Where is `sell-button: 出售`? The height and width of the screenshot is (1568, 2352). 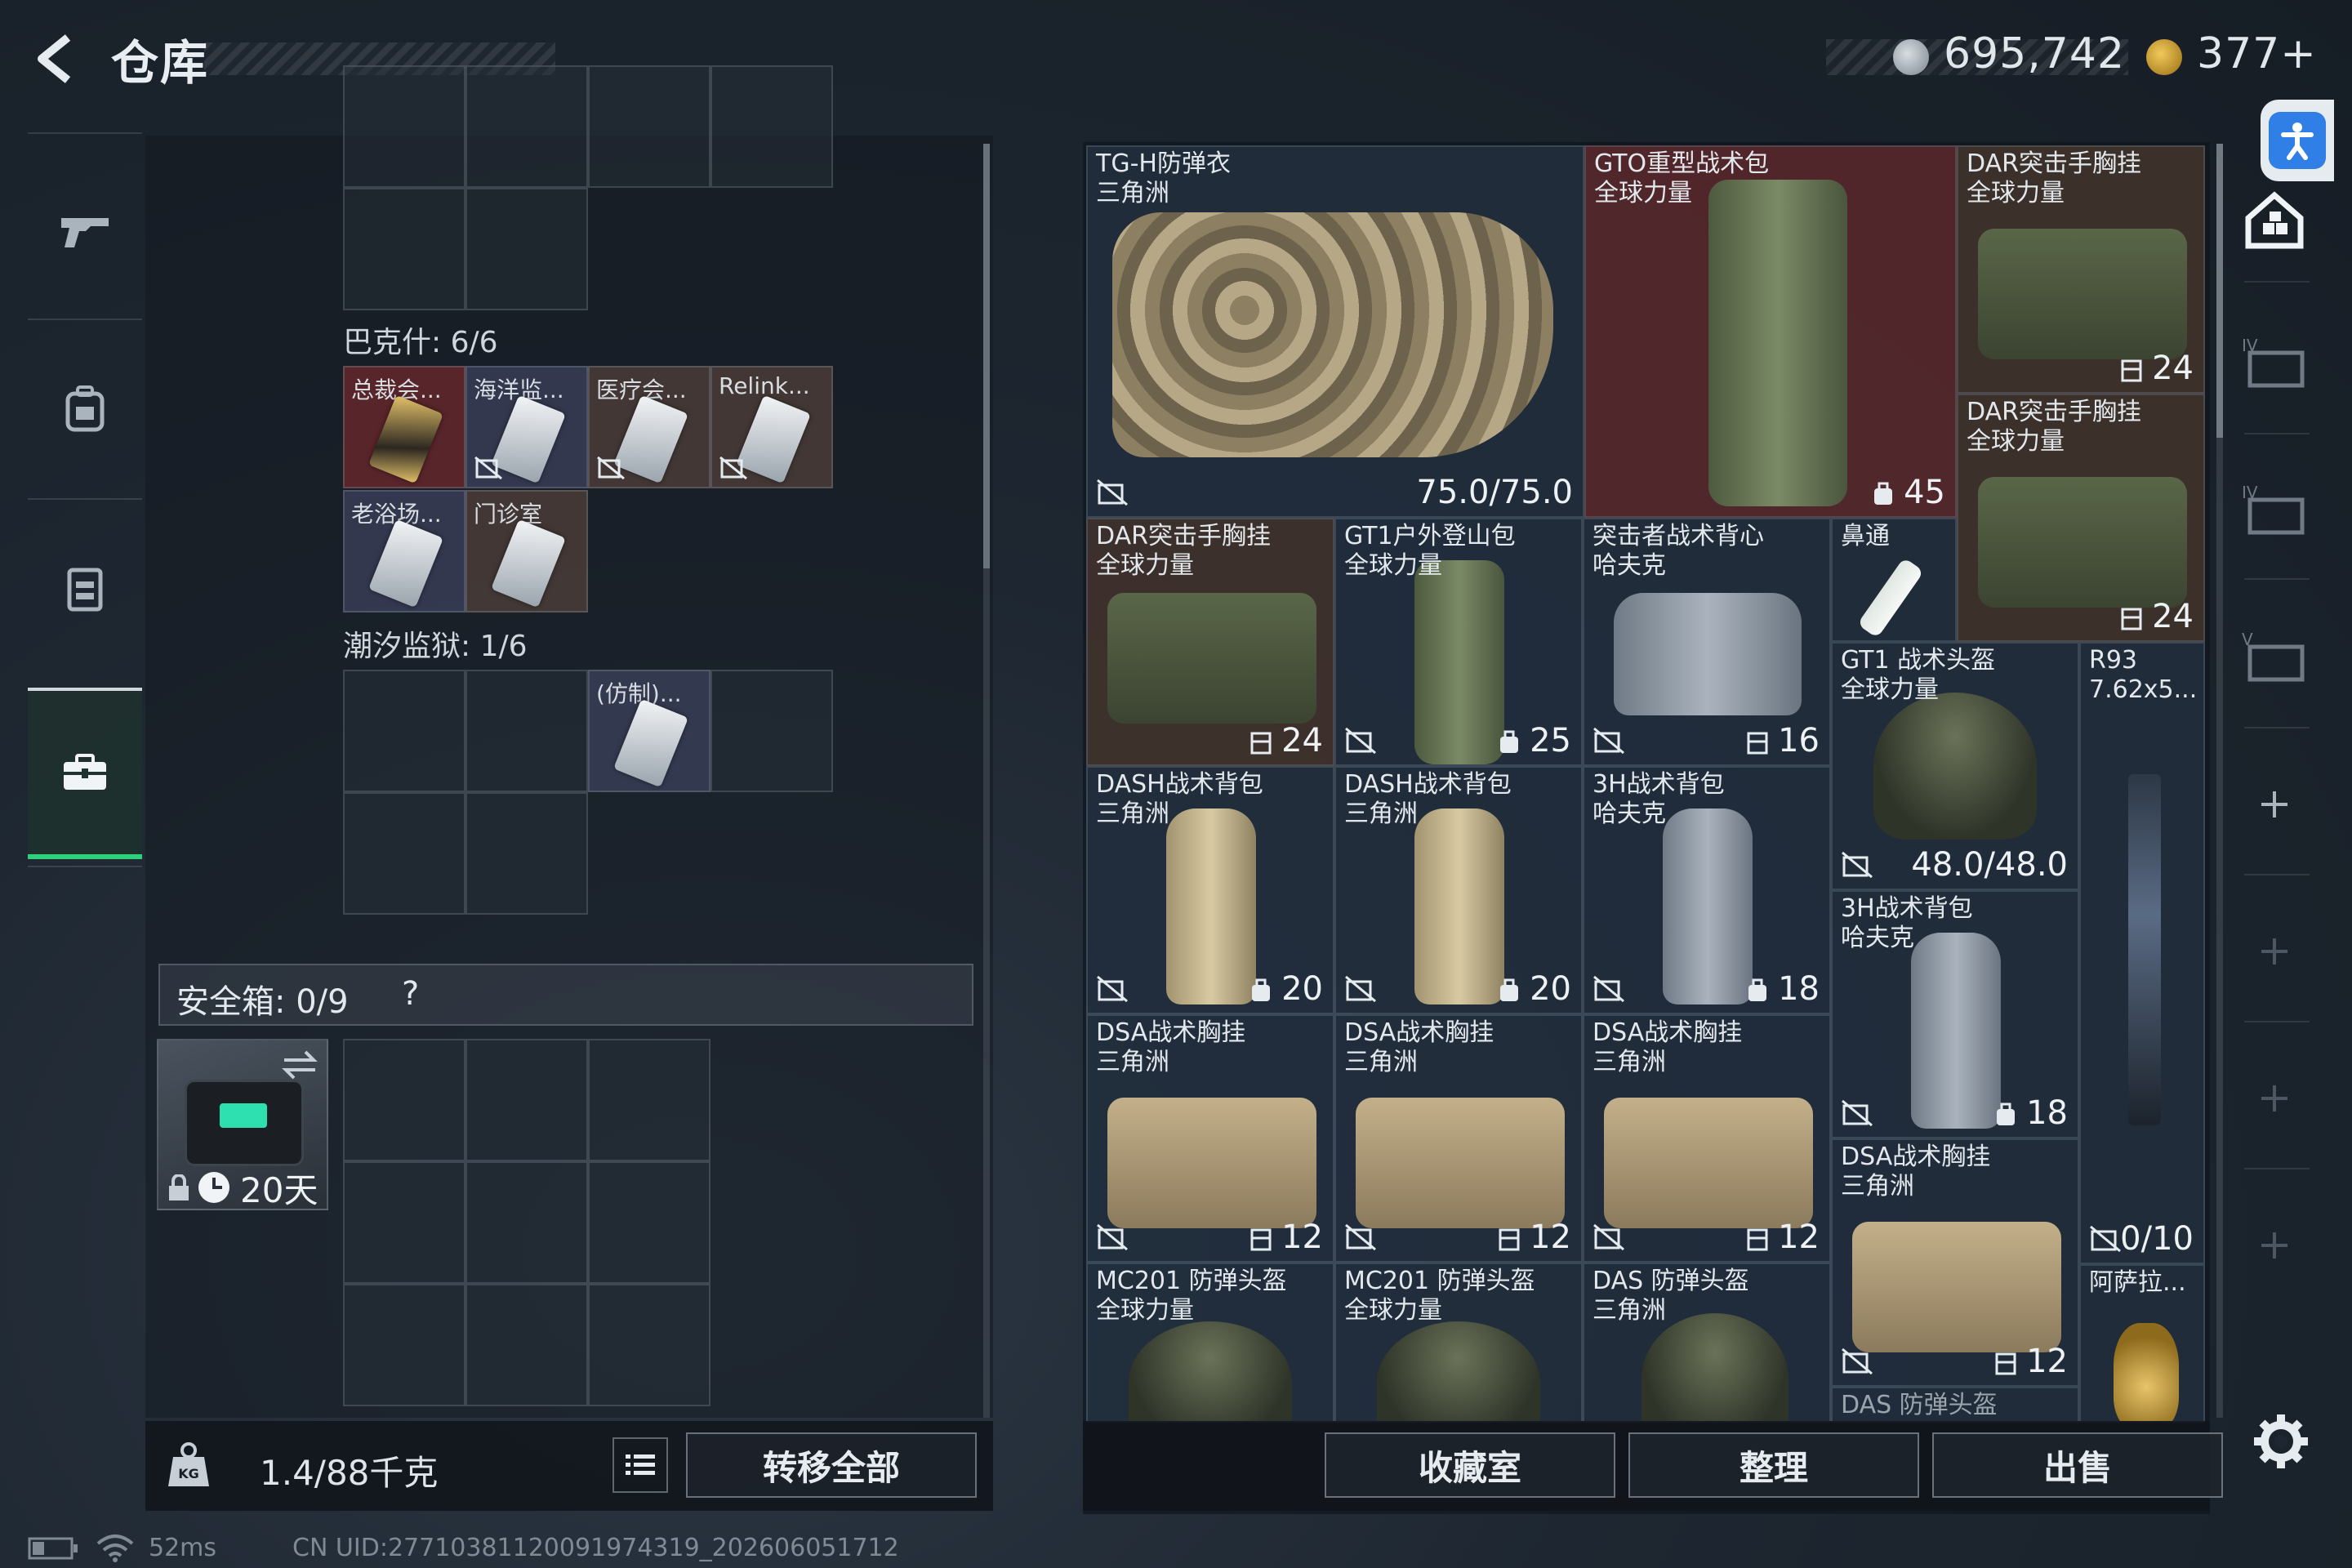 sell-button: 出售 is located at coordinates (2077, 1465).